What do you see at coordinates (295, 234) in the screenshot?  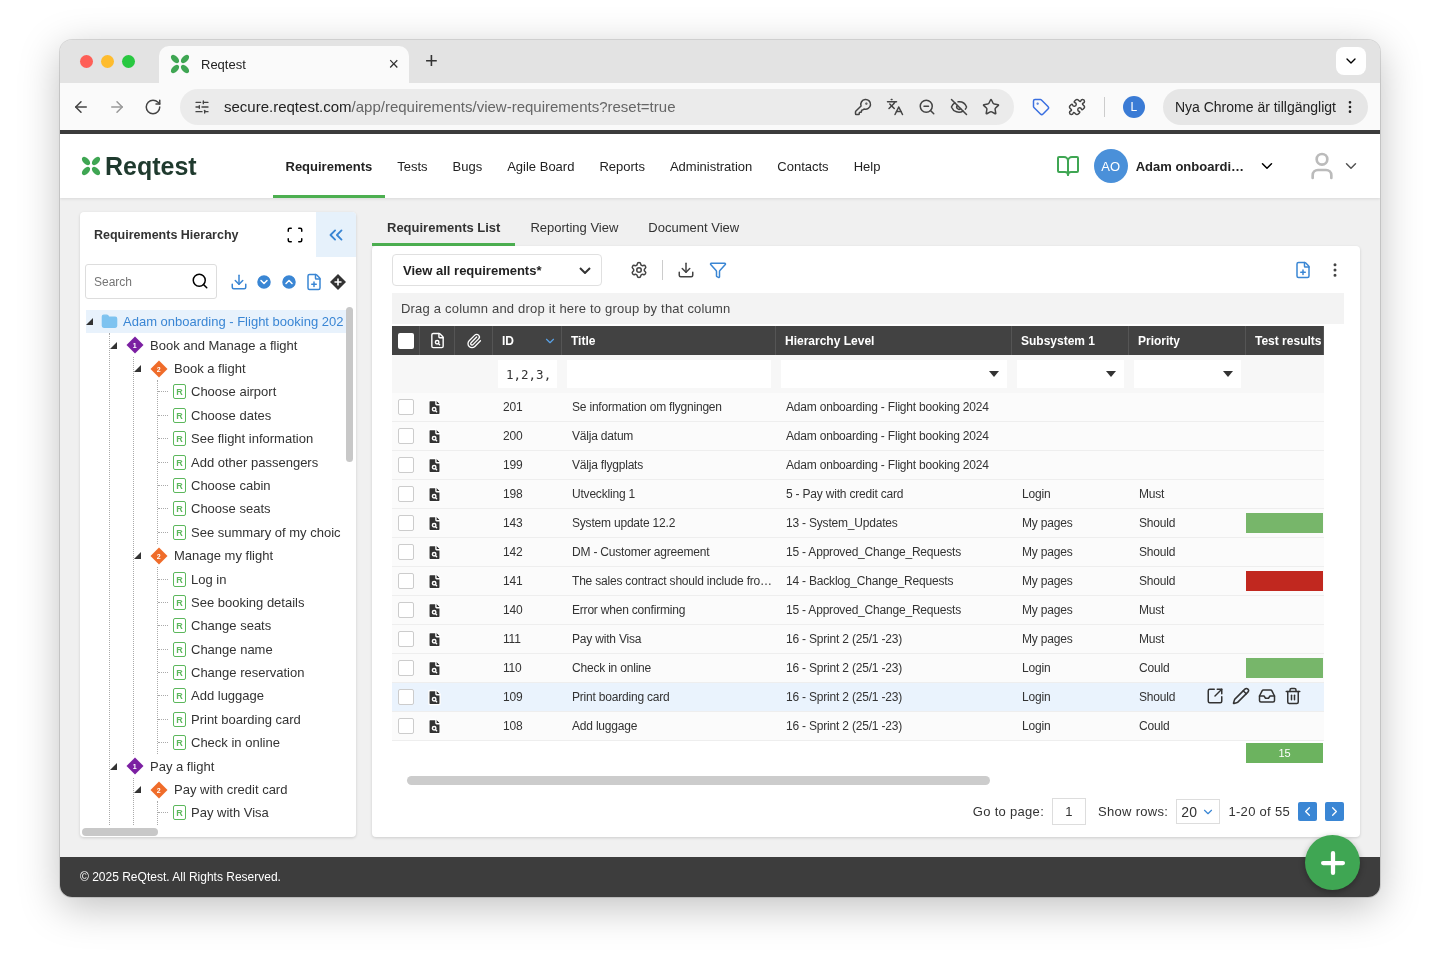 I see `fullscreen-icon` at bounding box center [295, 234].